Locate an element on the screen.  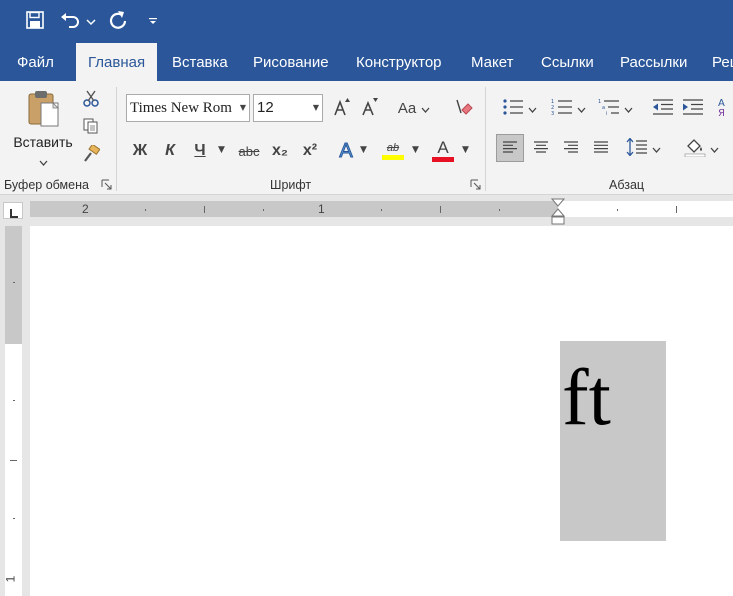
dialog-launcher-icon is located at coordinates (106, 185).